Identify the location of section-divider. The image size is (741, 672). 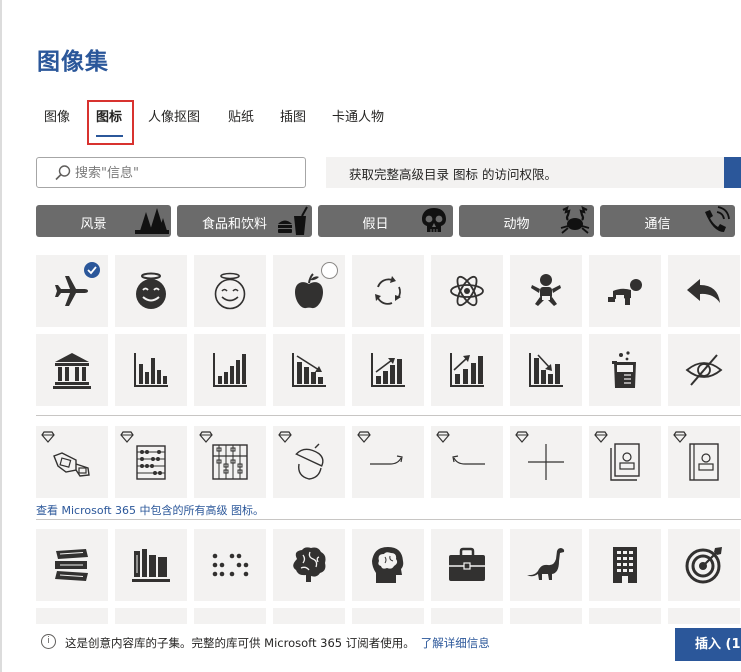
(388, 415).